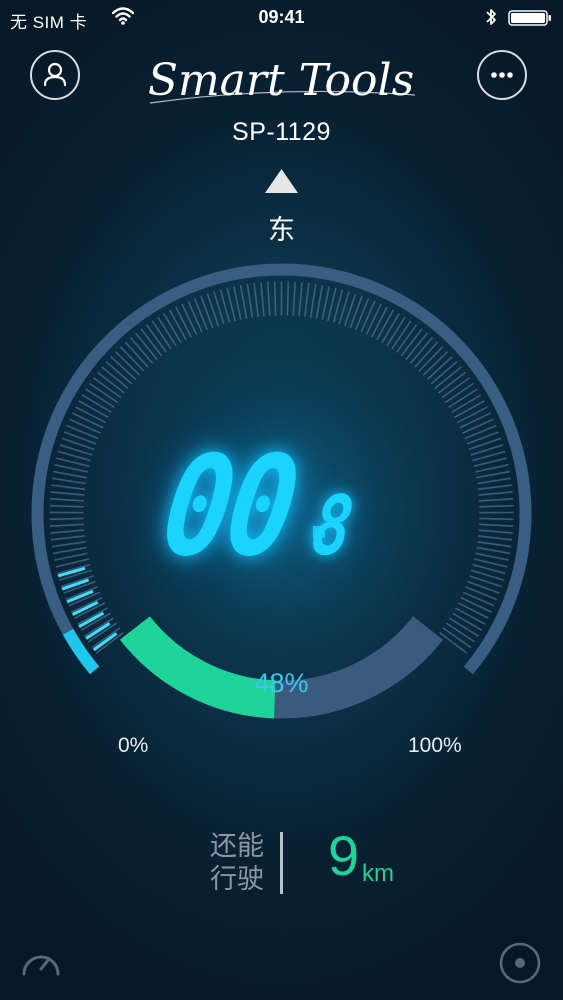  I want to click on range-label-line2: 行驶, so click(237, 879).